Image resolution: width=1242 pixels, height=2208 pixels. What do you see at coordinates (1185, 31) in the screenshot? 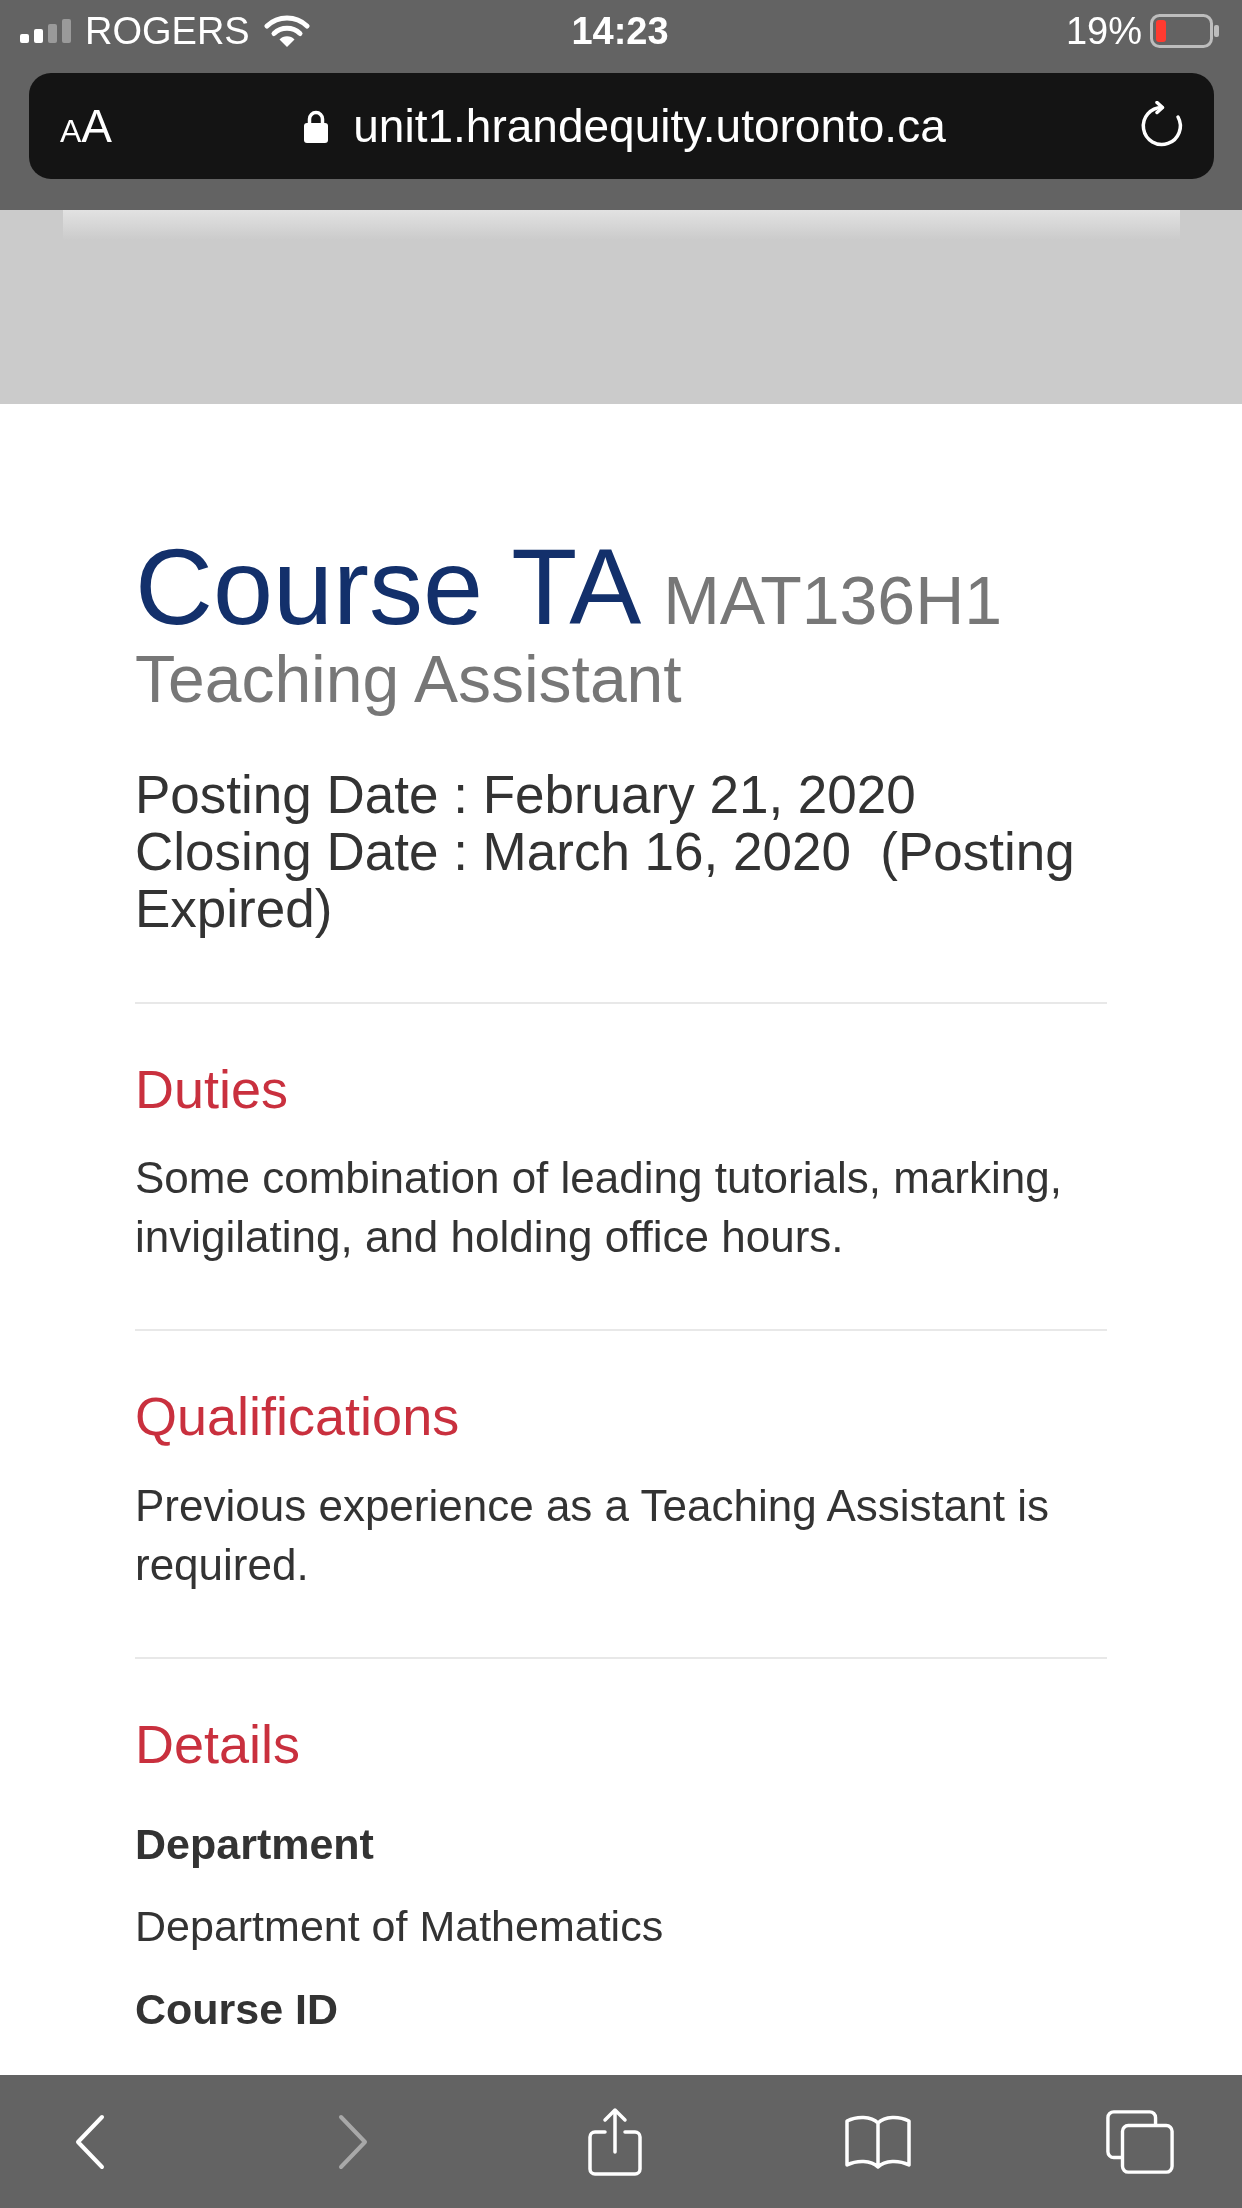
I see `battery-icon` at bounding box center [1185, 31].